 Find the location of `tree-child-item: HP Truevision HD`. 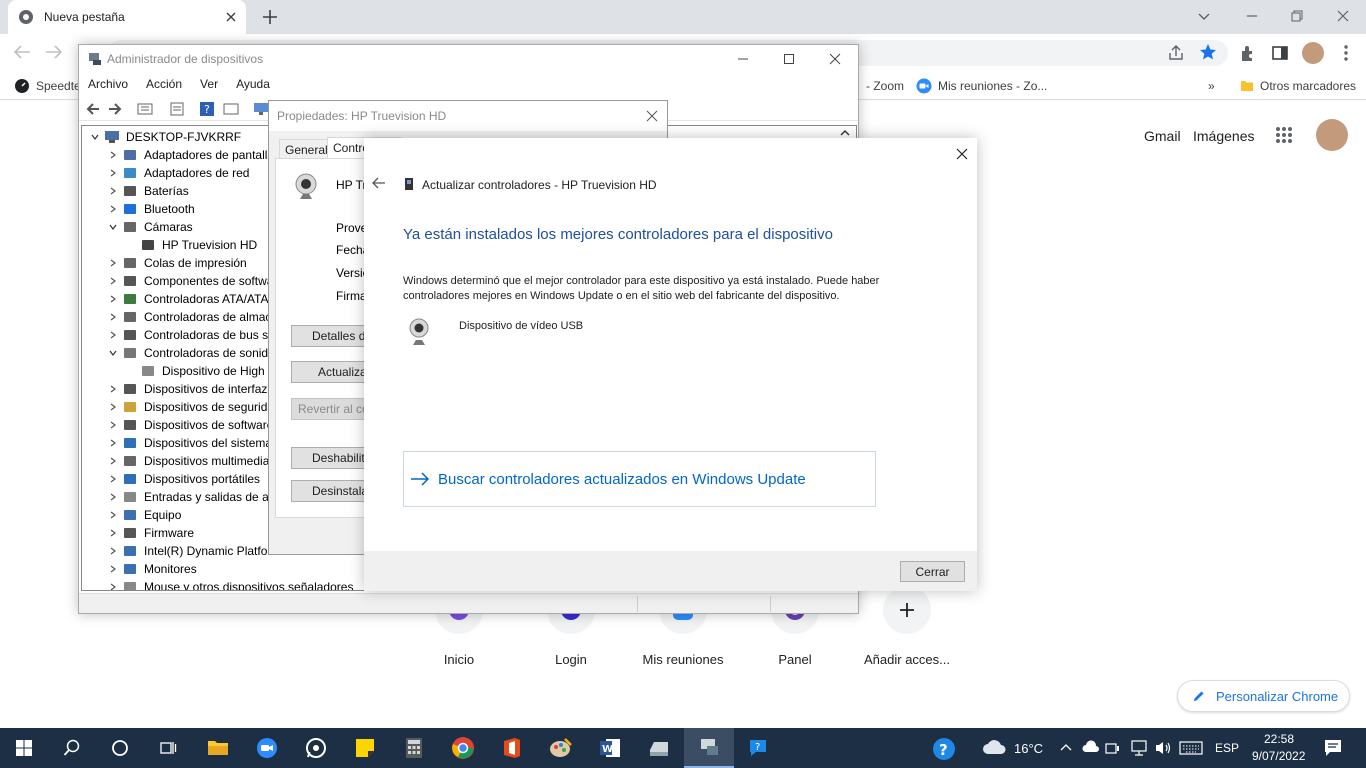

tree-child-item: HP Truevision HD is located at coordinates (189, 245).